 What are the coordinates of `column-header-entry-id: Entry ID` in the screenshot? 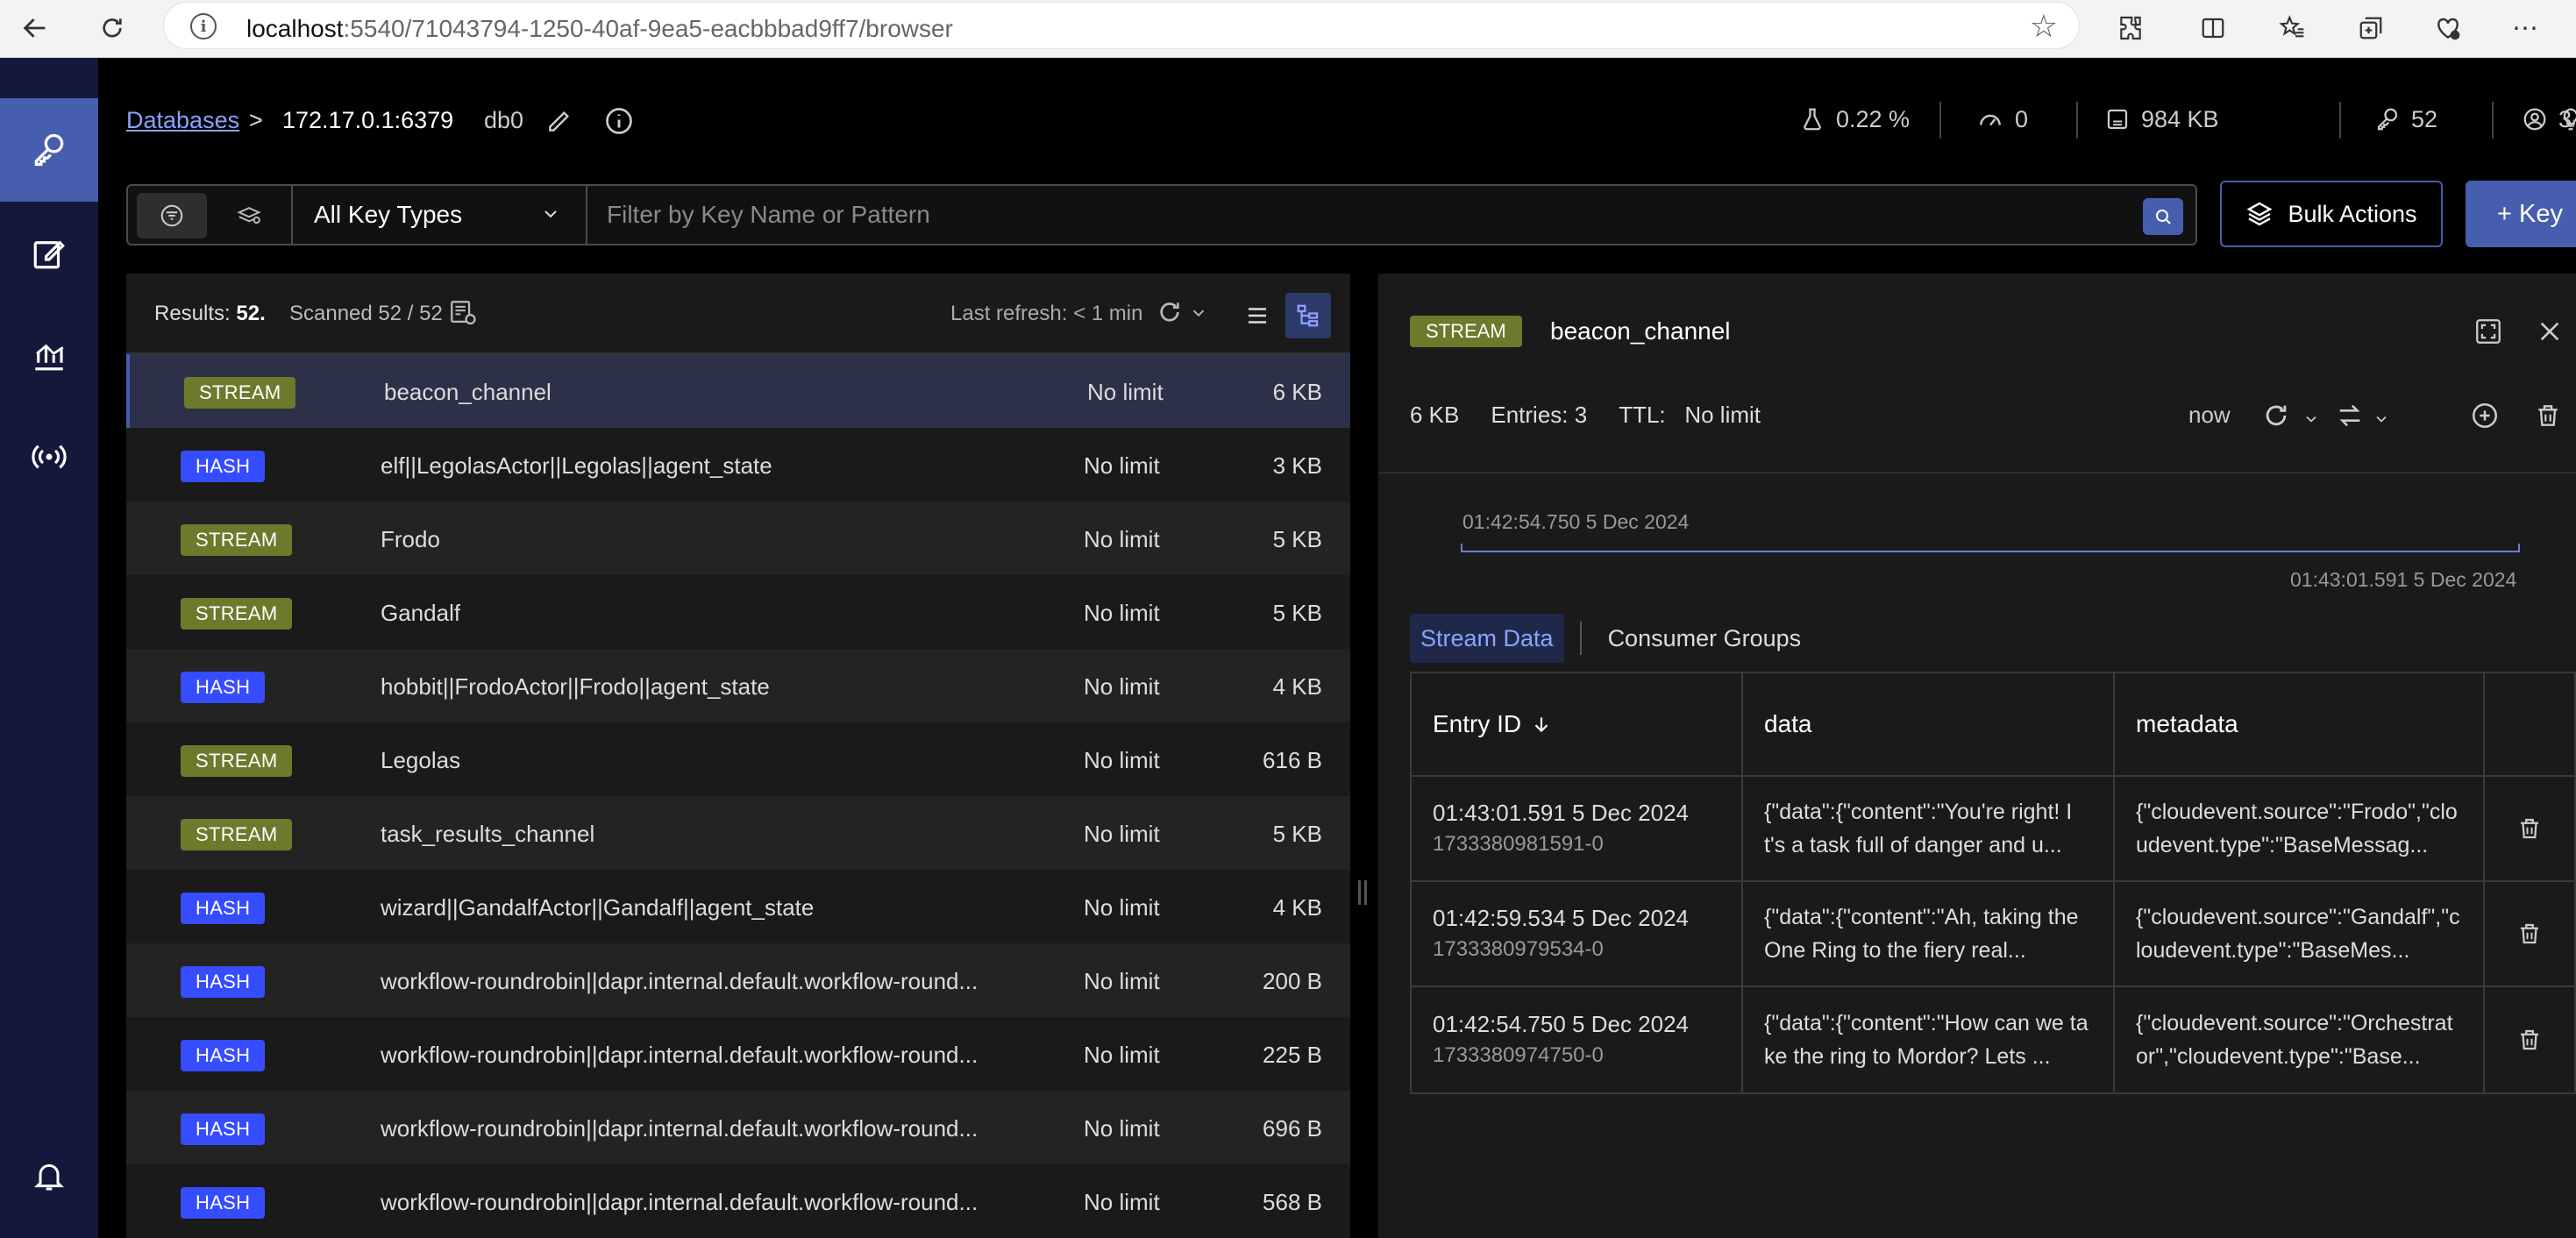 It's located at (1577, 724).